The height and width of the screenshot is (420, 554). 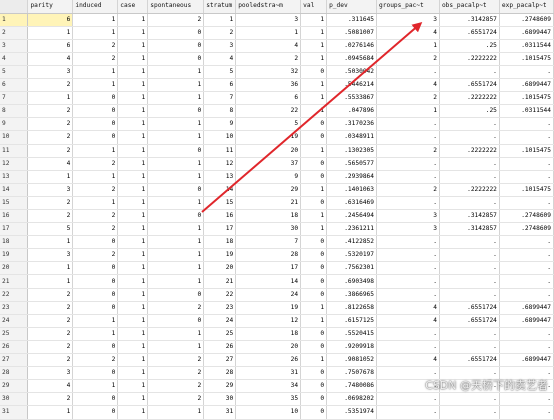 What do you see at coordinates (220, 399) in the screenshot?
I see `table-cell: 30` at bounding box center [220, 399].